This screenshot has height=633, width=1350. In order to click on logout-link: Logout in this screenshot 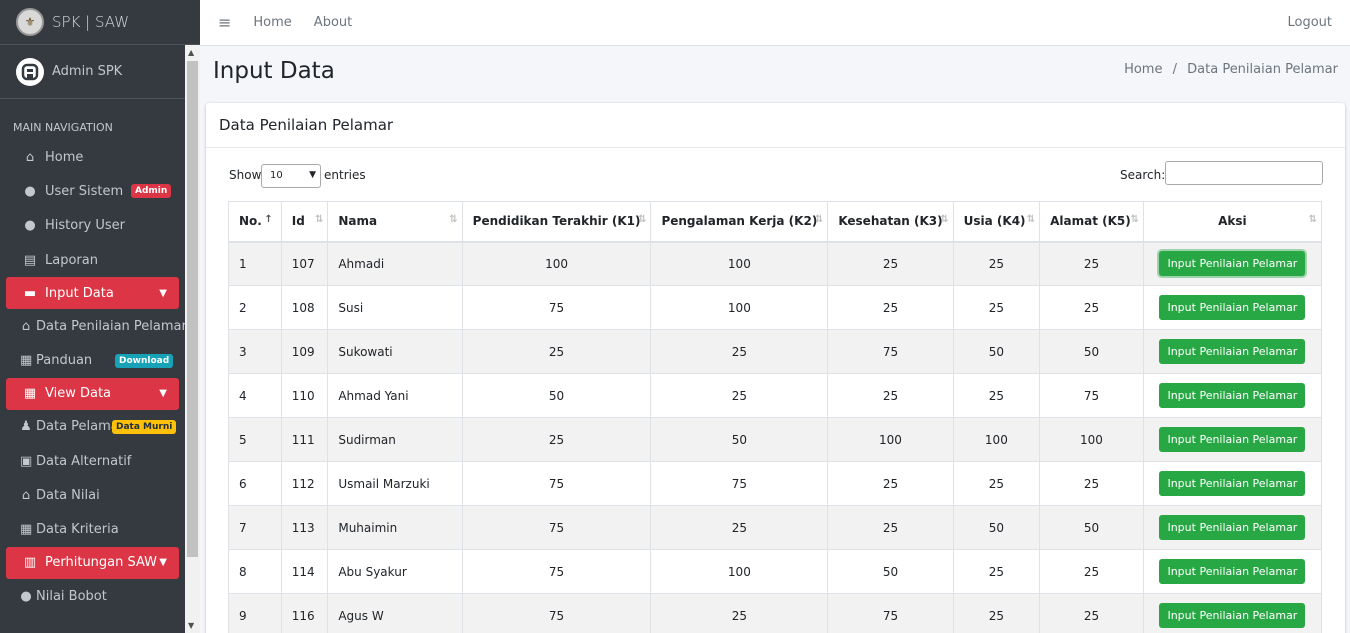, I will do `click(1309, 22)`.